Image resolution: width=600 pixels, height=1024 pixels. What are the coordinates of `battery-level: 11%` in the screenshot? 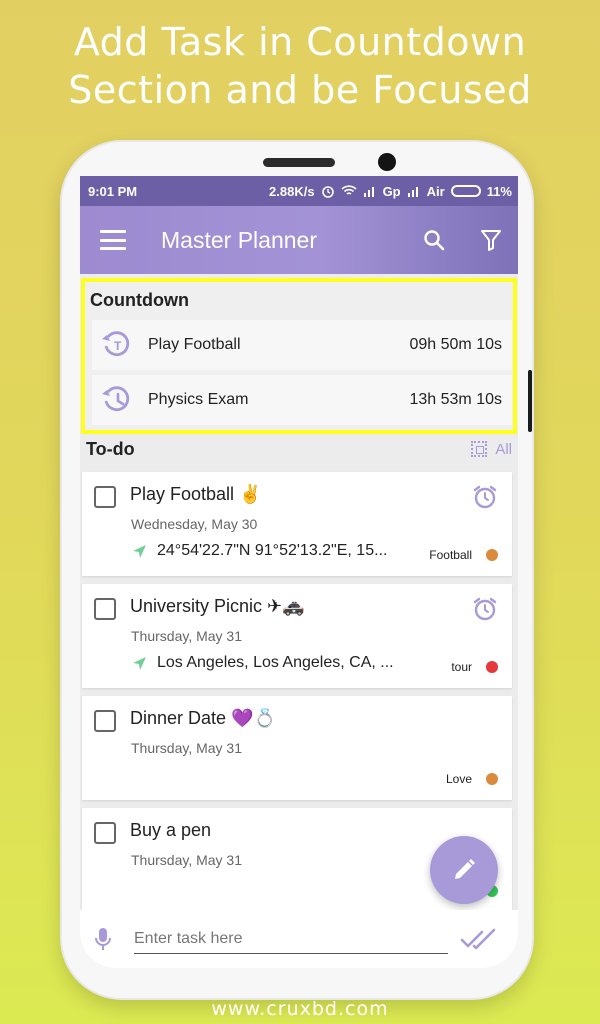 It's located at (499, 191).